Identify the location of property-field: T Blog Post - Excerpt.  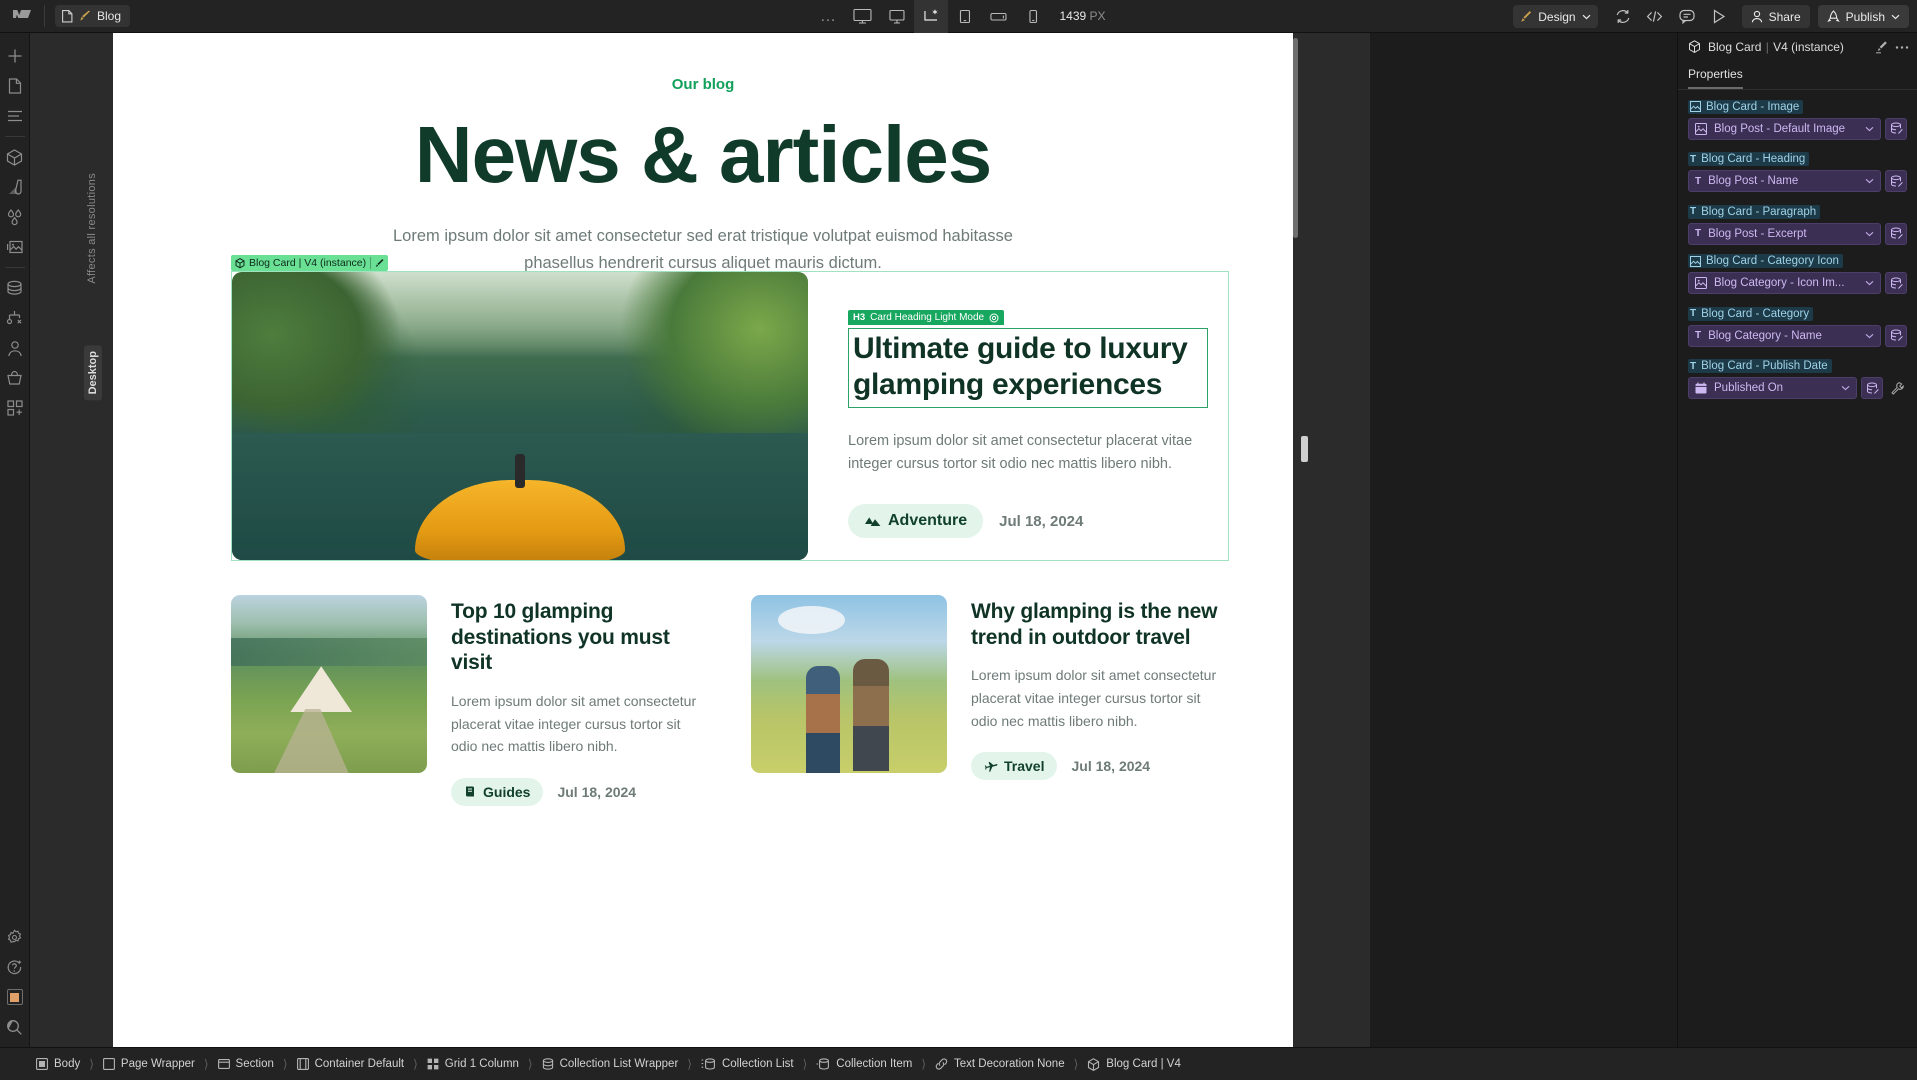
(1784, 233).